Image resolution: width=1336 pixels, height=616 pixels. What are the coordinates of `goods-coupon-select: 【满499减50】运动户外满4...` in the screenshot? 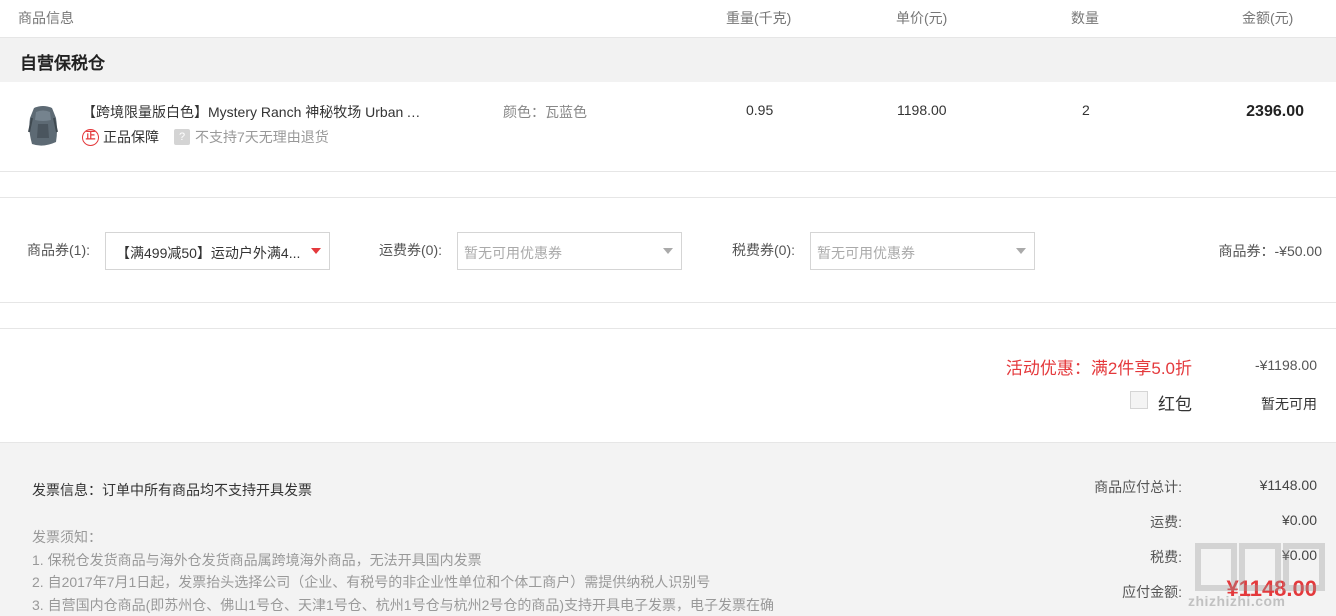 It's located at (217, 251).